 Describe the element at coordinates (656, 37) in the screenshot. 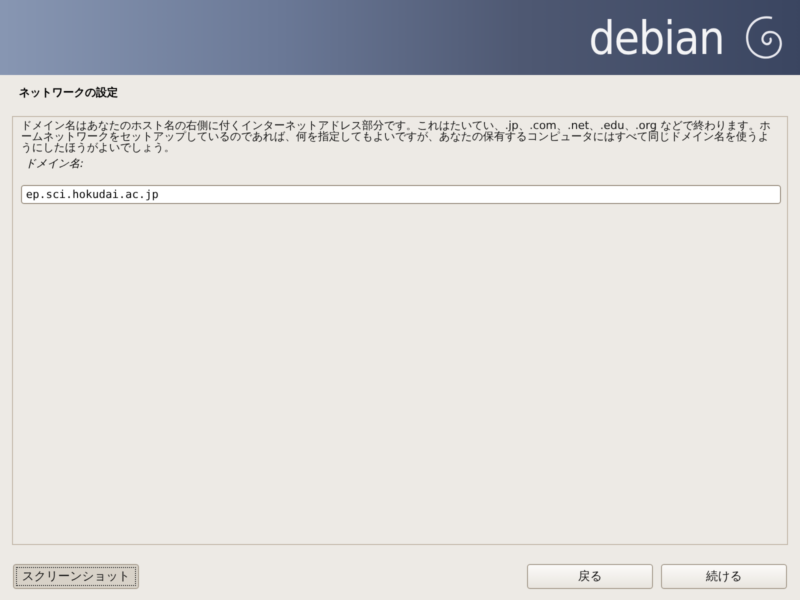

I see `logo-text: debian` at that location.